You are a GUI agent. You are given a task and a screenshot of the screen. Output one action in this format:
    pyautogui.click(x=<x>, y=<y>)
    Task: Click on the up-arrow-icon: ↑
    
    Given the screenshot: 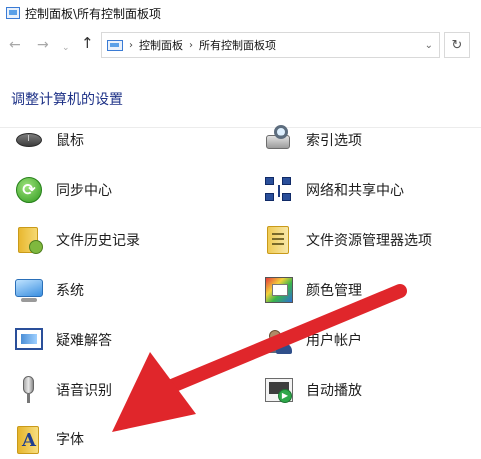 What is the action you would take?
    pyautogui.click(x=87, y=43)
    